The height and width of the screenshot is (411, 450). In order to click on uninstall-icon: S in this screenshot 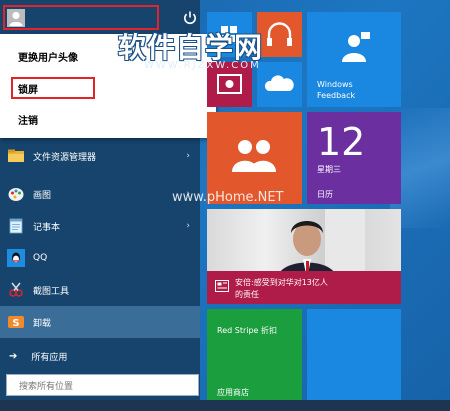, I will do `click(16, 322)`.